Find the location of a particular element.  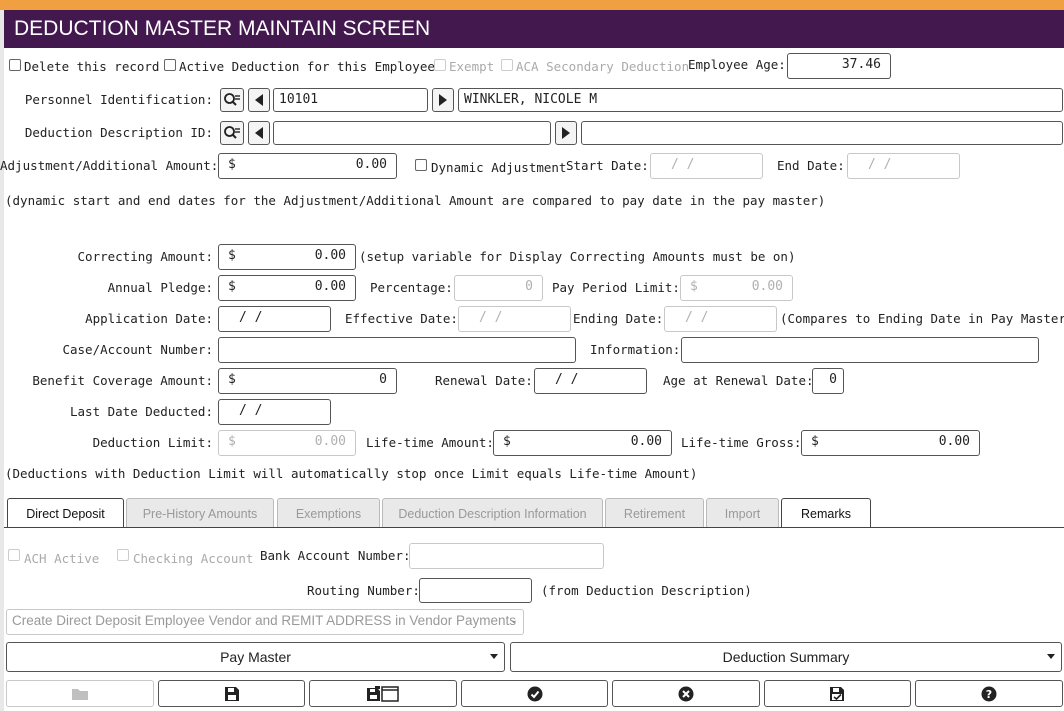

pay-master-label: Pay Master is located at coordinates (255, 657).